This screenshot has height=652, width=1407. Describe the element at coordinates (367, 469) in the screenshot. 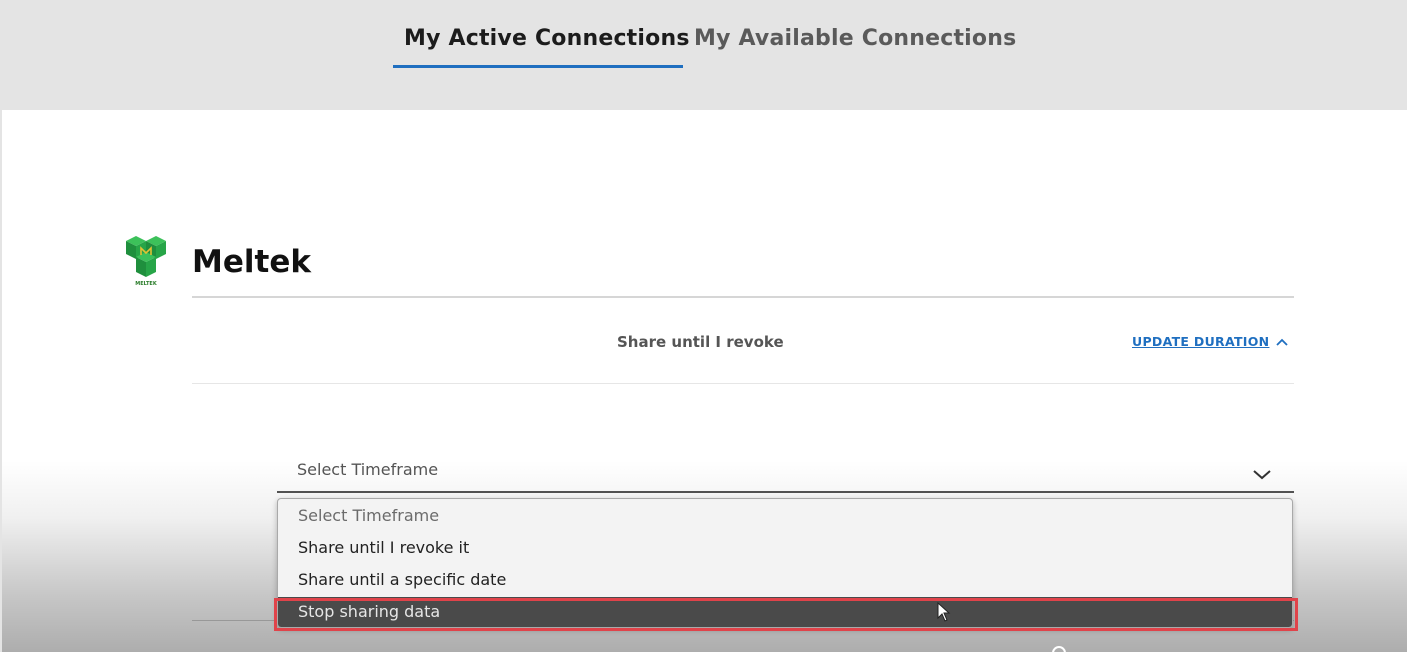

I see `timeframe-select-label: Select Timeframe` at that location.